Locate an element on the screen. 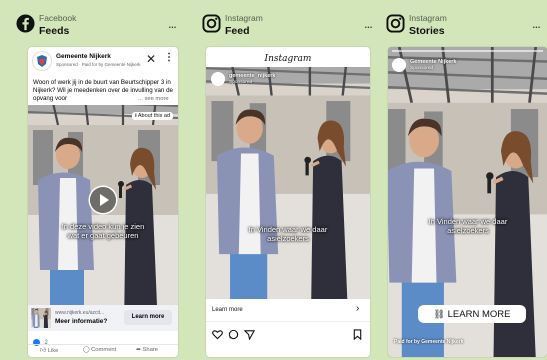  share-button: ➦ Share is located at coordinates (147, 350).